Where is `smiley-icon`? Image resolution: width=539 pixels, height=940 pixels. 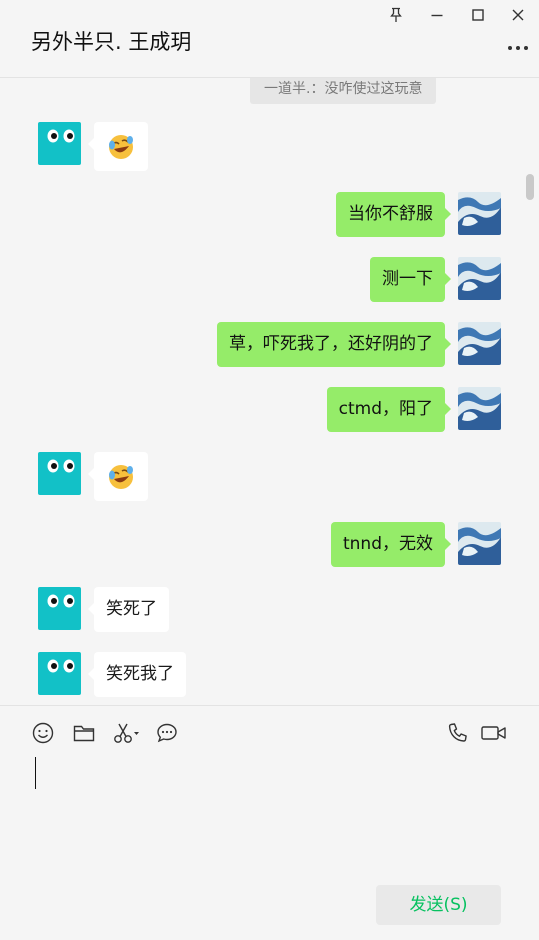
smiley-icon is located at coordinates (43, 733).